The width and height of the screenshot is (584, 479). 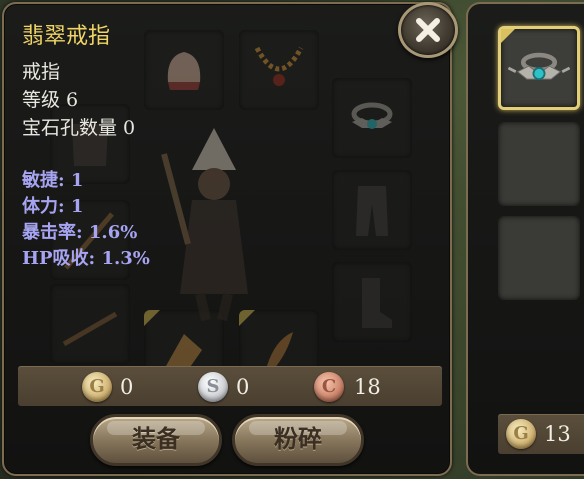 What do you see at coordinates (53, 180) in the screenshot?
I see `stat-agility: 敏捷: 1` at bounding box center [53, 180].